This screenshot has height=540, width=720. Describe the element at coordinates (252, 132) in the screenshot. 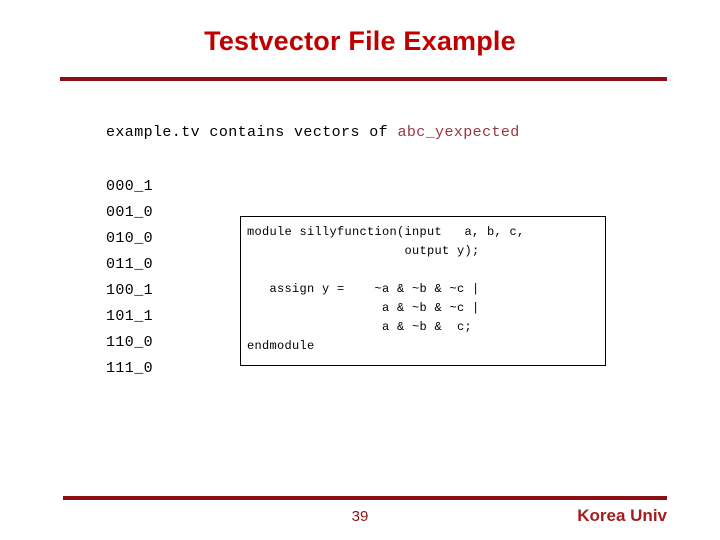

I see `subtitle-prefix-text: example.tv contains vectors of` at that location.